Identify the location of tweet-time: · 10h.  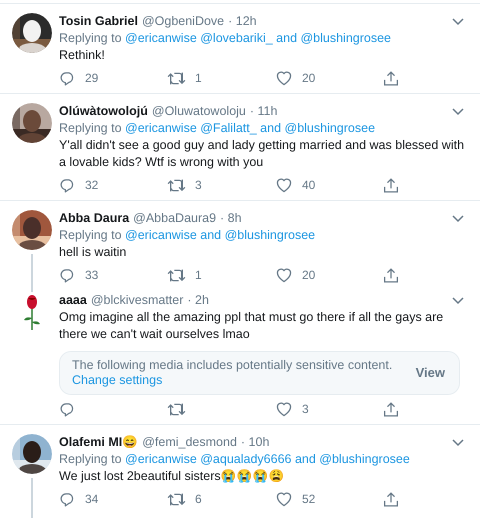
(255, 442).